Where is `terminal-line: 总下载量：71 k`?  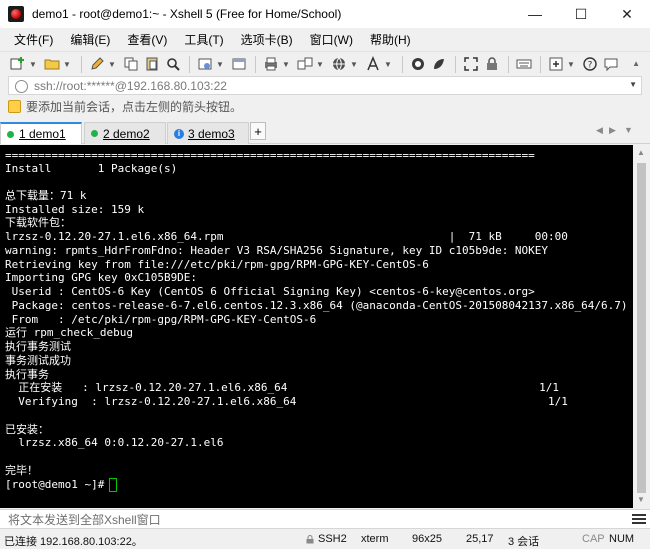 terminal-line: 总下载量：71 k is located at coordinates (46, 195).